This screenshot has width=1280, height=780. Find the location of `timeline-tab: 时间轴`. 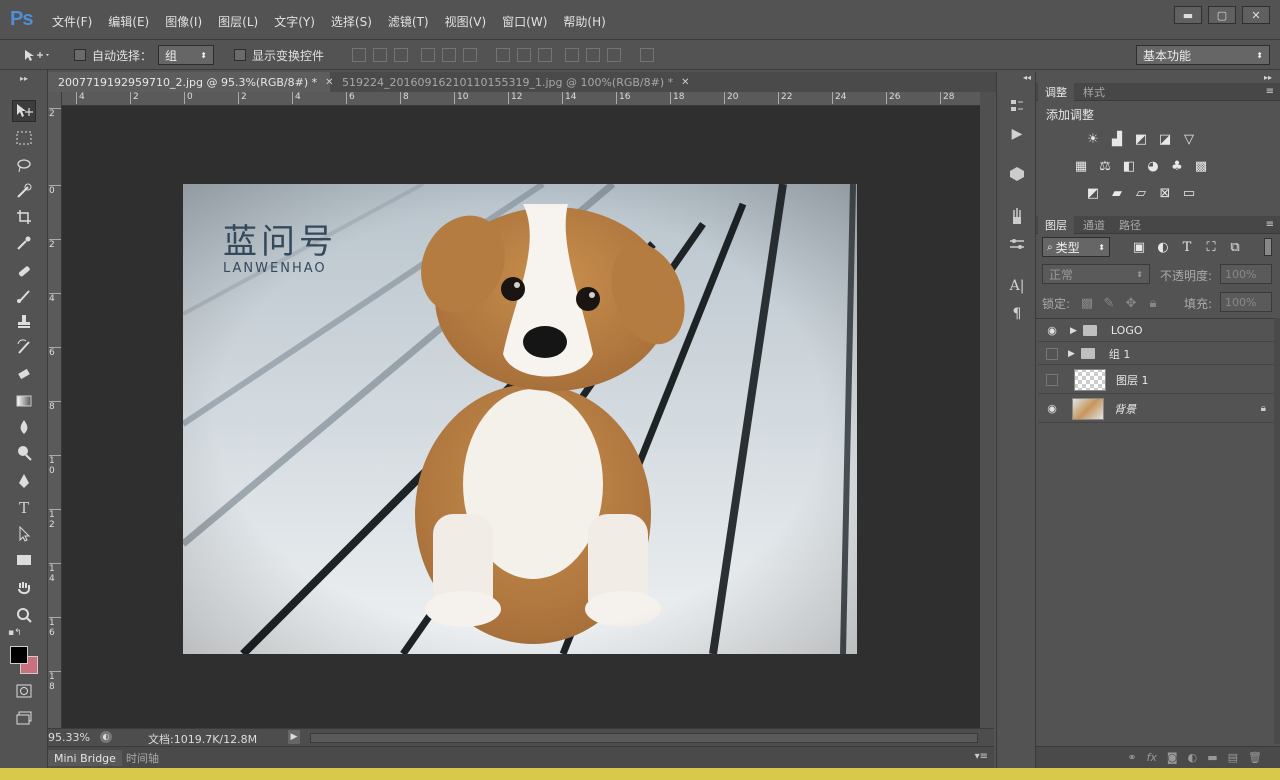

timeline-tab: 时间轴 is located at coordinates (142, 758).